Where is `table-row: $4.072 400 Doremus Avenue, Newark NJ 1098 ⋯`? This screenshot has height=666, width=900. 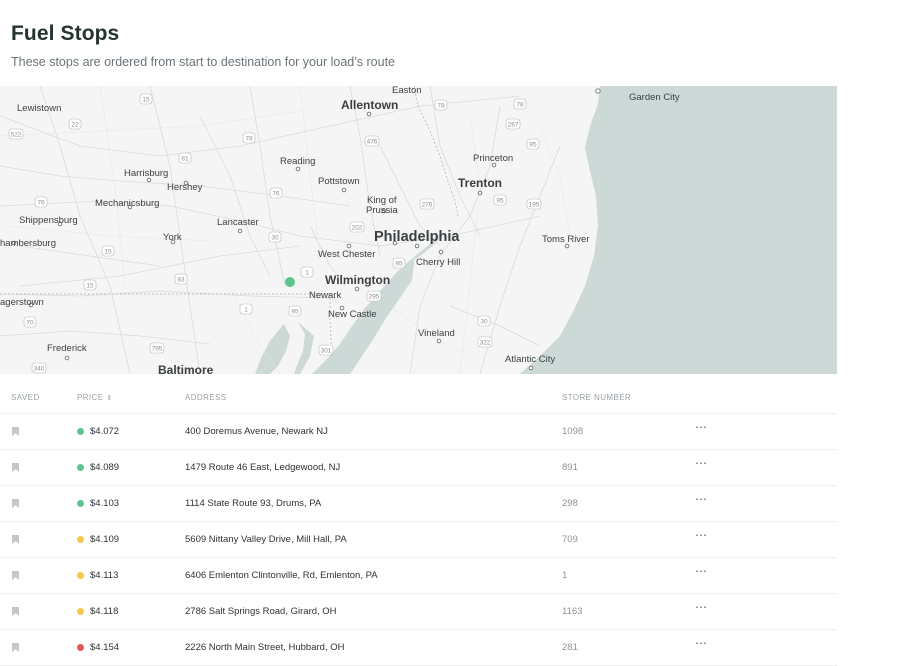 table-row: $4.072 400 Doremus Avenue, Newark NJ 1098 ⋯ is located at coordinates (418, 432).